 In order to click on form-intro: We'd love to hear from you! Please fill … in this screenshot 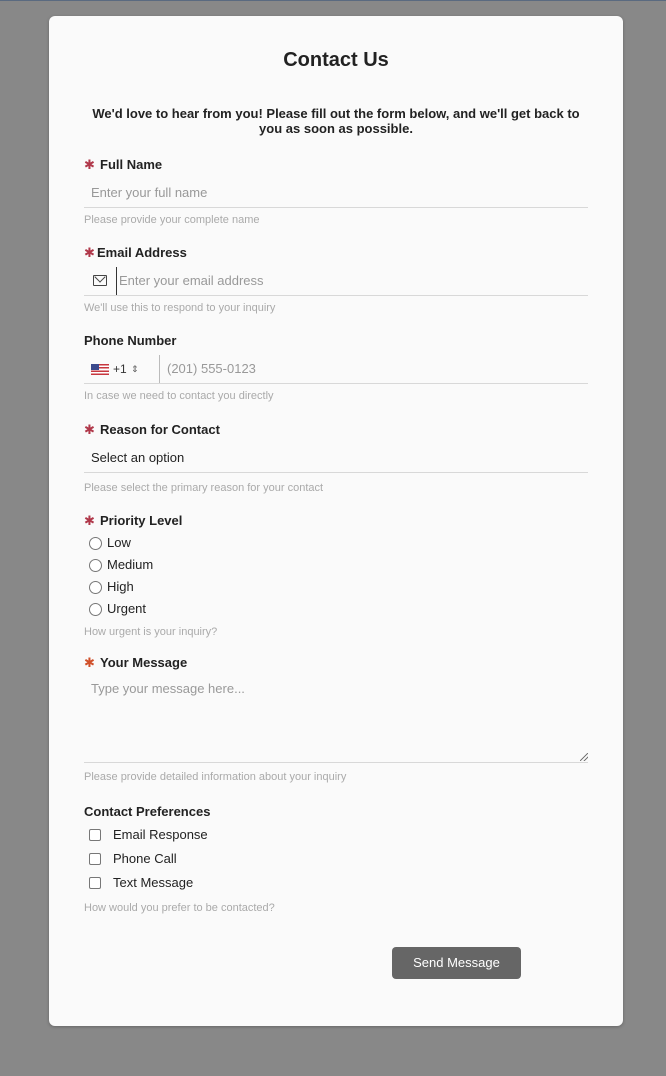, I will do `click(336, 121)`.